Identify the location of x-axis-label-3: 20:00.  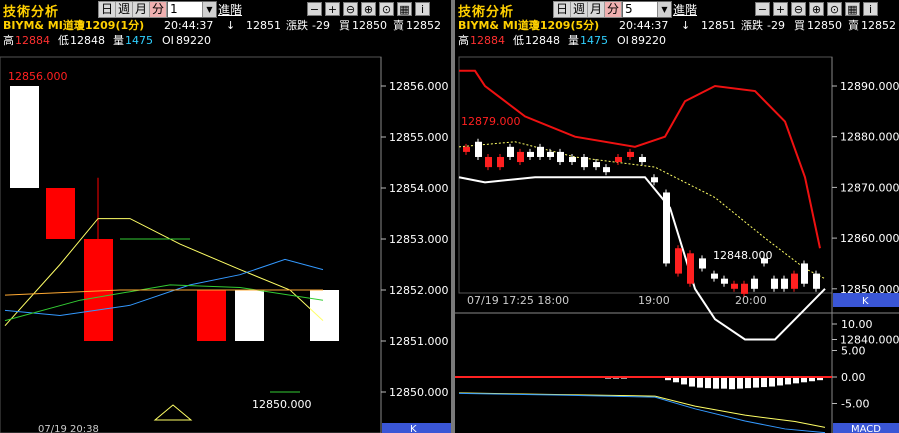
(751, 300).